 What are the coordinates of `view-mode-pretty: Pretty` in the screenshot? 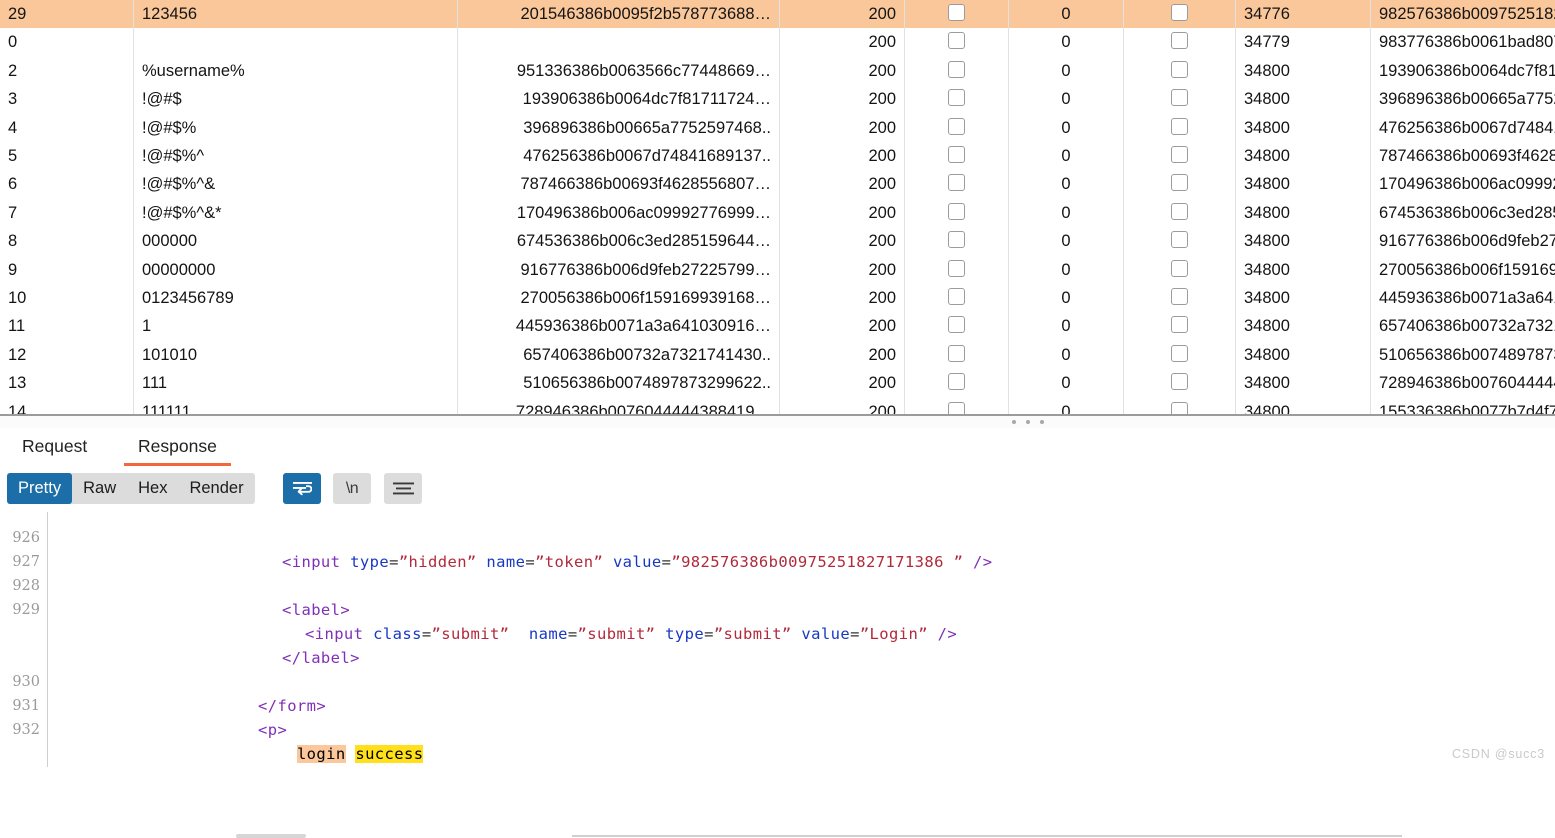 It's located at (39, 488).